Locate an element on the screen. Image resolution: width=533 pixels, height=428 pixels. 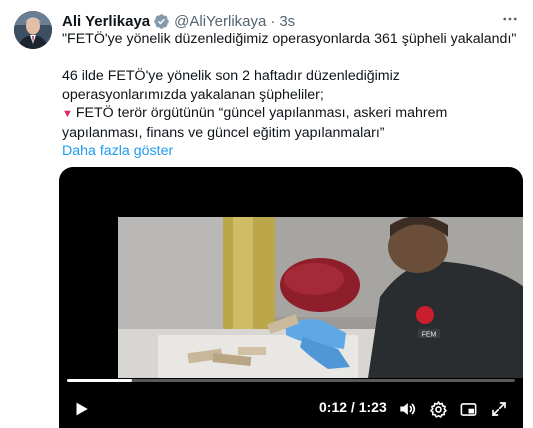
verified-badge-icon is located at coordinates (161, 21).